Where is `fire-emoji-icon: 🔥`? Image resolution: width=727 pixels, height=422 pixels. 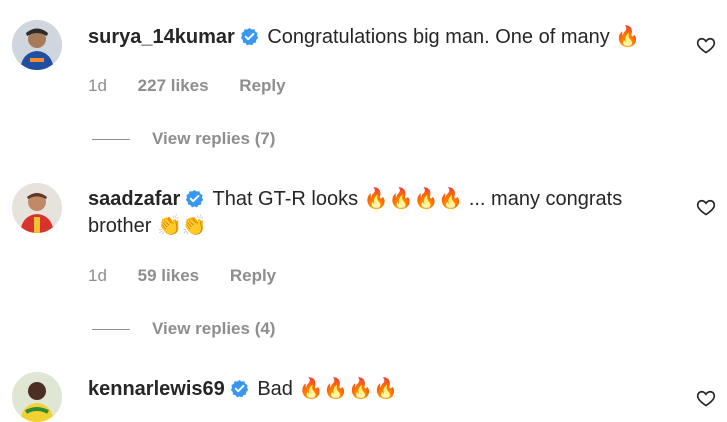
fire-emoji-icon: 🔥 is located at coordinates (628, 37).